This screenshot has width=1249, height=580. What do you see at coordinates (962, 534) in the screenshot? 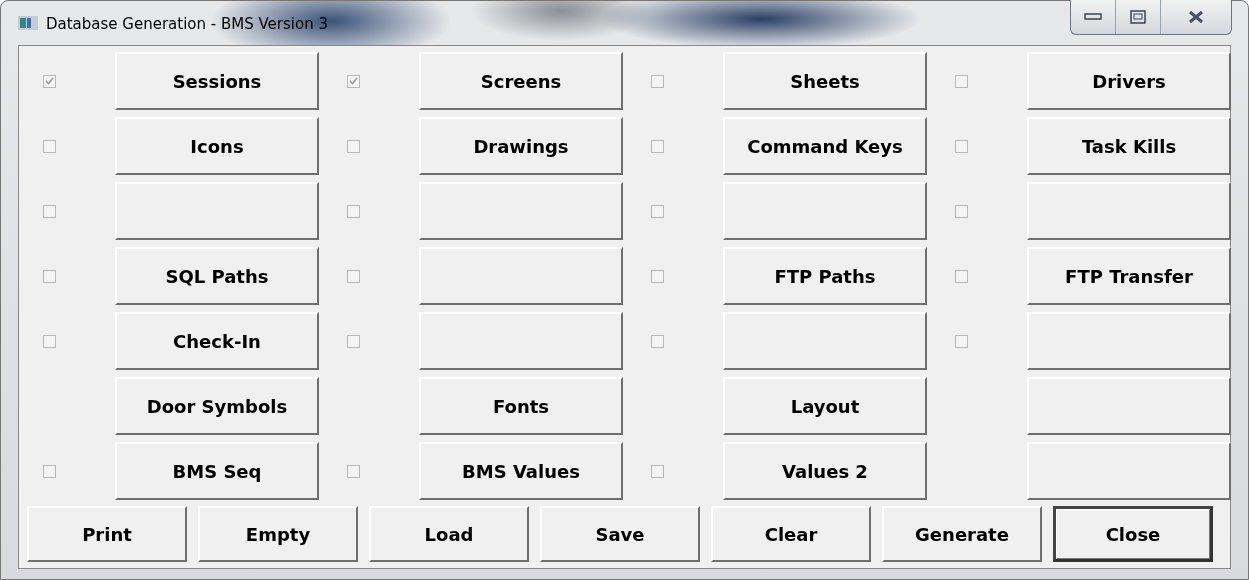
I see `action-button: Generate` at bounding box center [962, 534].